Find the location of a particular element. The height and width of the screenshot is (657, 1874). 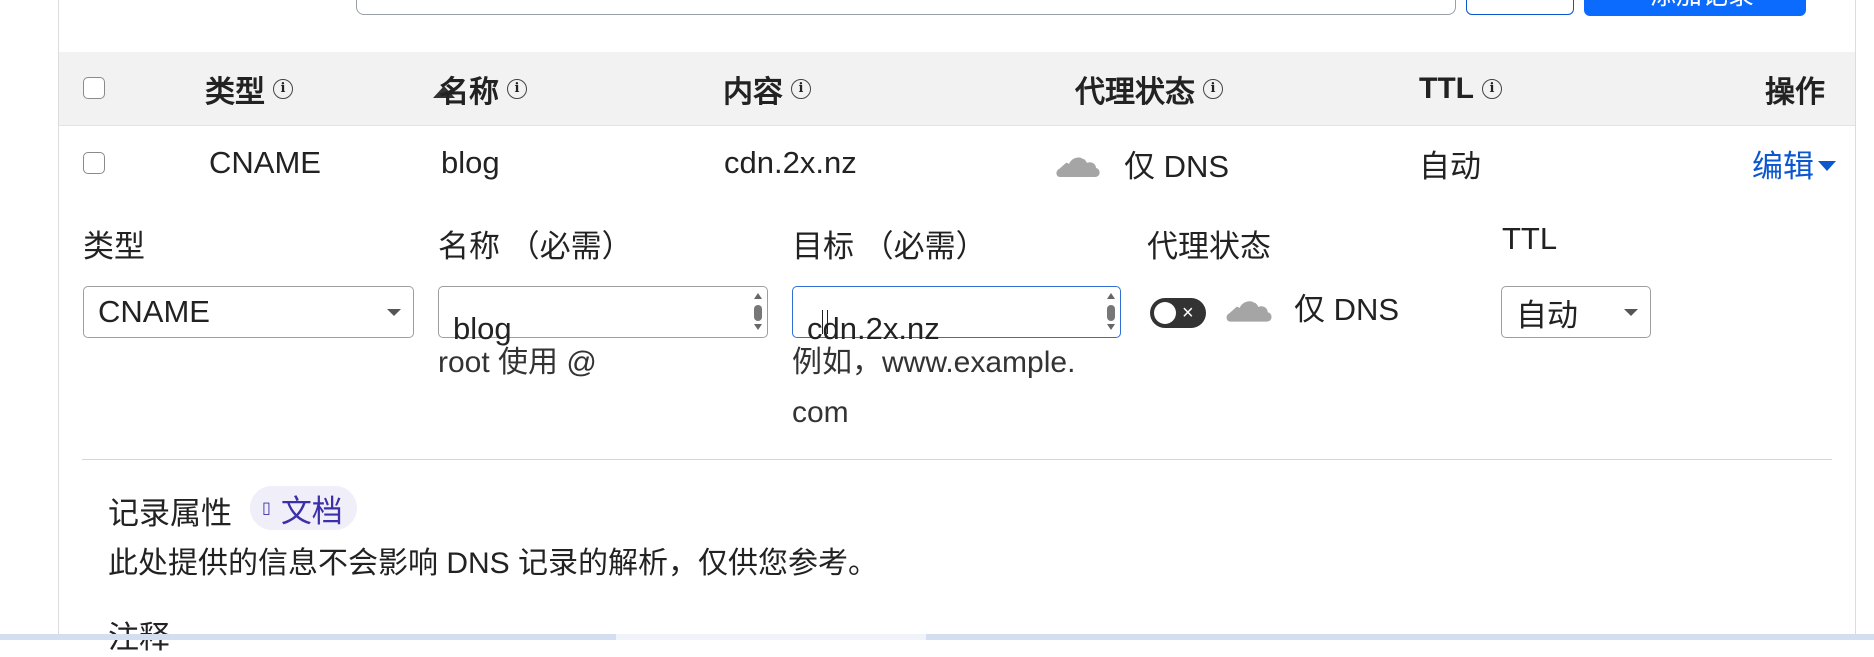

column-header-name-label: 名称 is located at coordinates (469, 92).